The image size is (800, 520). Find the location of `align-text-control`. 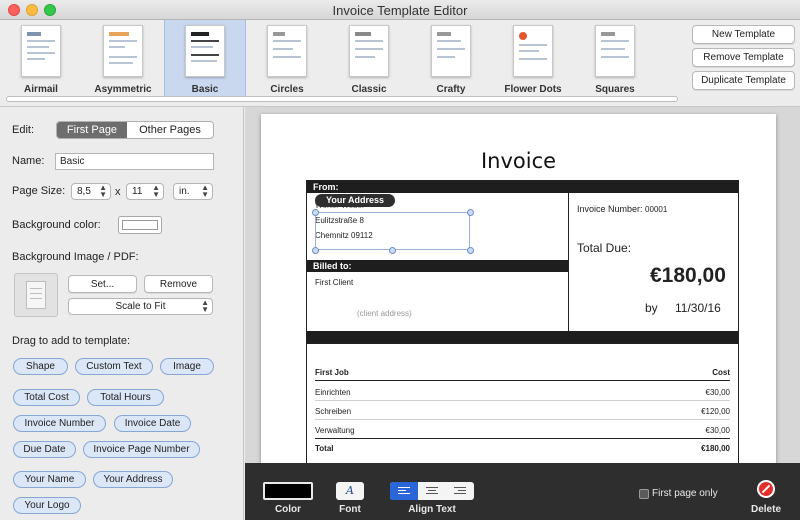

align-text-control is located at coordinates (432, 491).